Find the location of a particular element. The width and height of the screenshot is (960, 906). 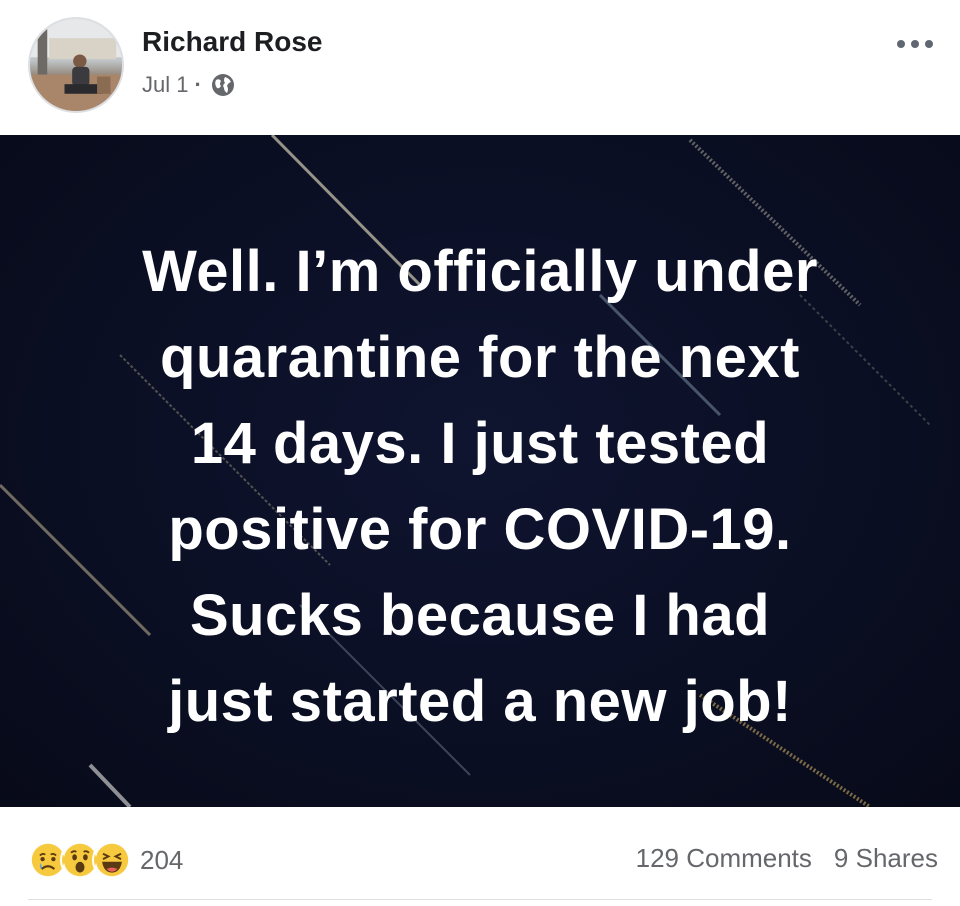

engagement-counts: 129 Comments 9 Shares is located at coordinates (787, 858).